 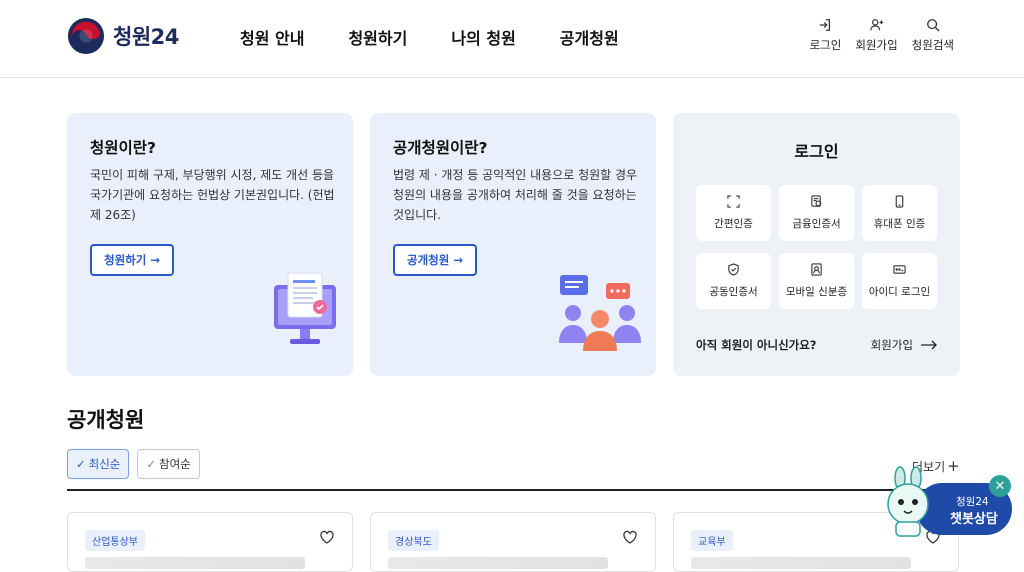 I want to click on site-header: 청원24 청원 안내 청원하기 나의 청원 공개청원 로그인 회원가입 청원검색, so click(x=512, y=39).